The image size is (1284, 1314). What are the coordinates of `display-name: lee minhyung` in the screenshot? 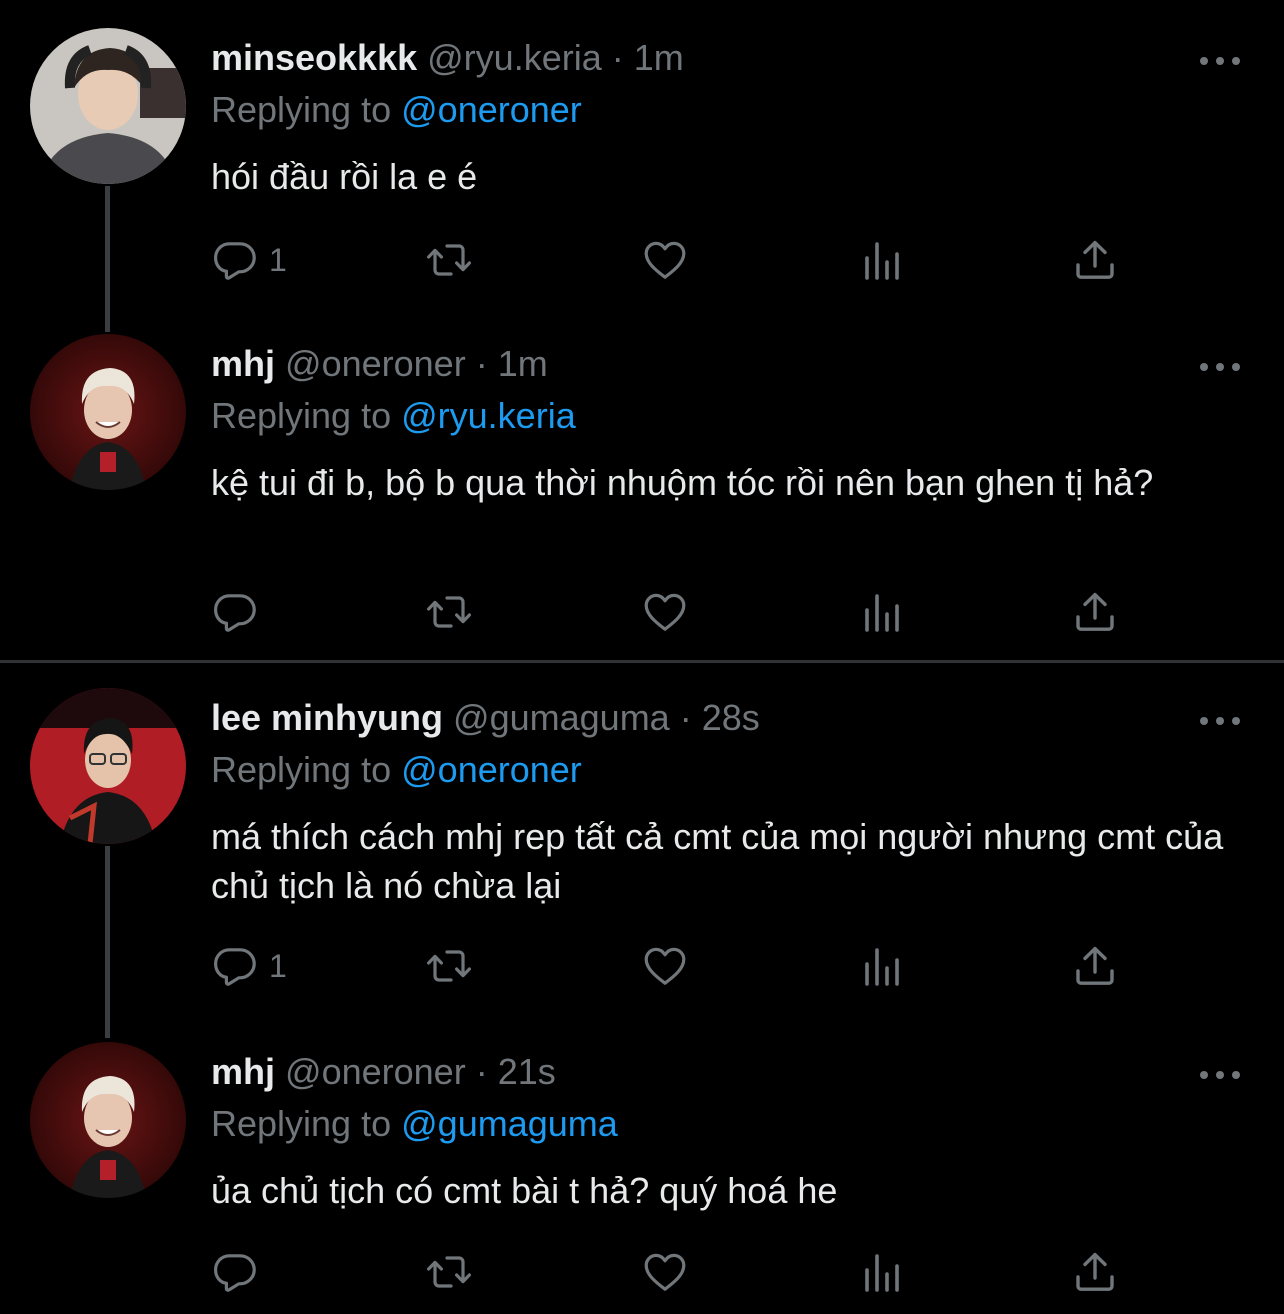 It's located at (327, 717).